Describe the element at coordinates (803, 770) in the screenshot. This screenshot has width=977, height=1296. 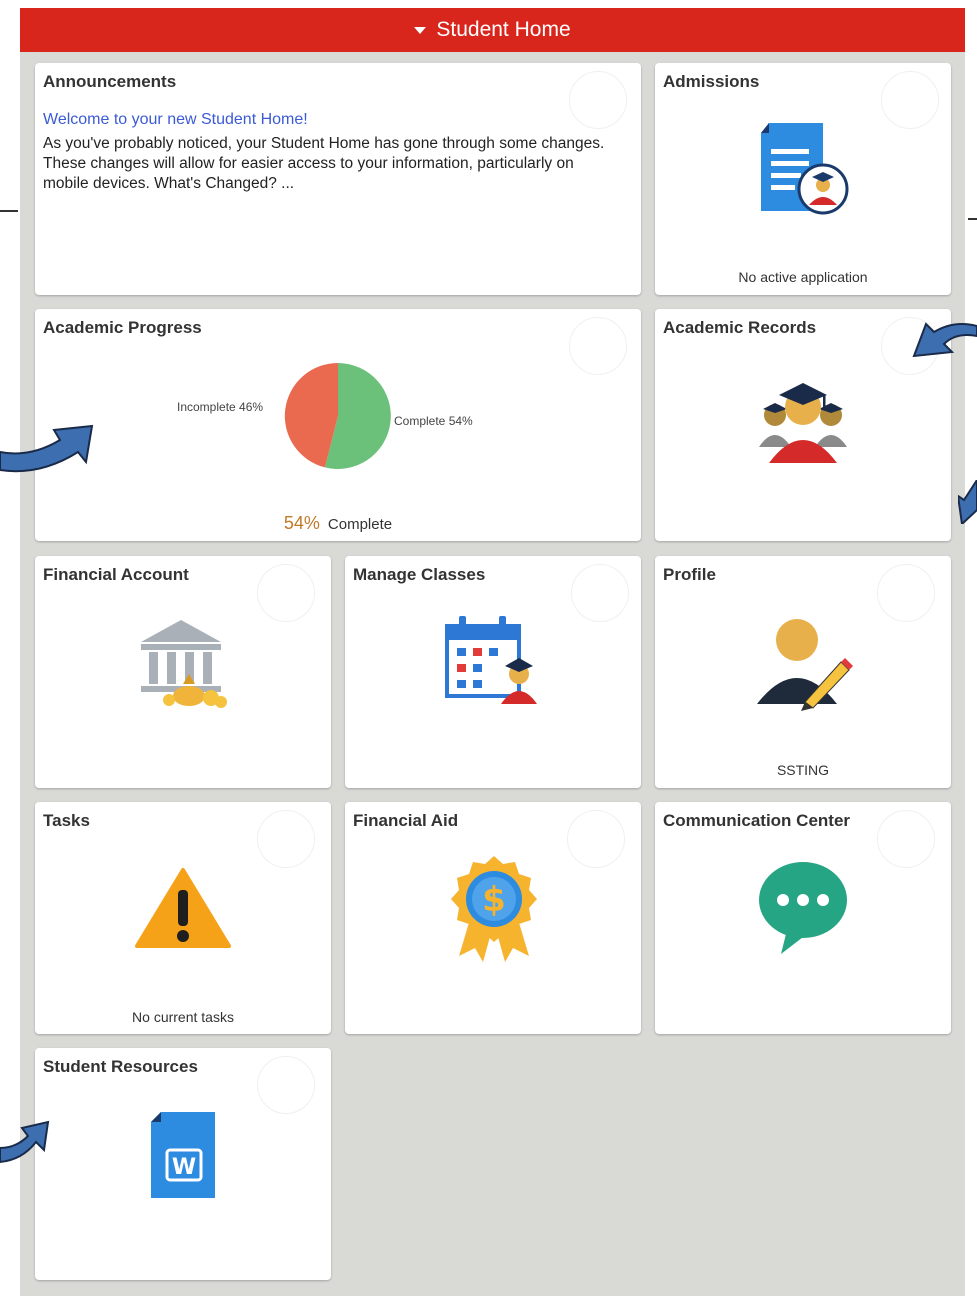
I see `profile-user-id: SSTING` at that location.